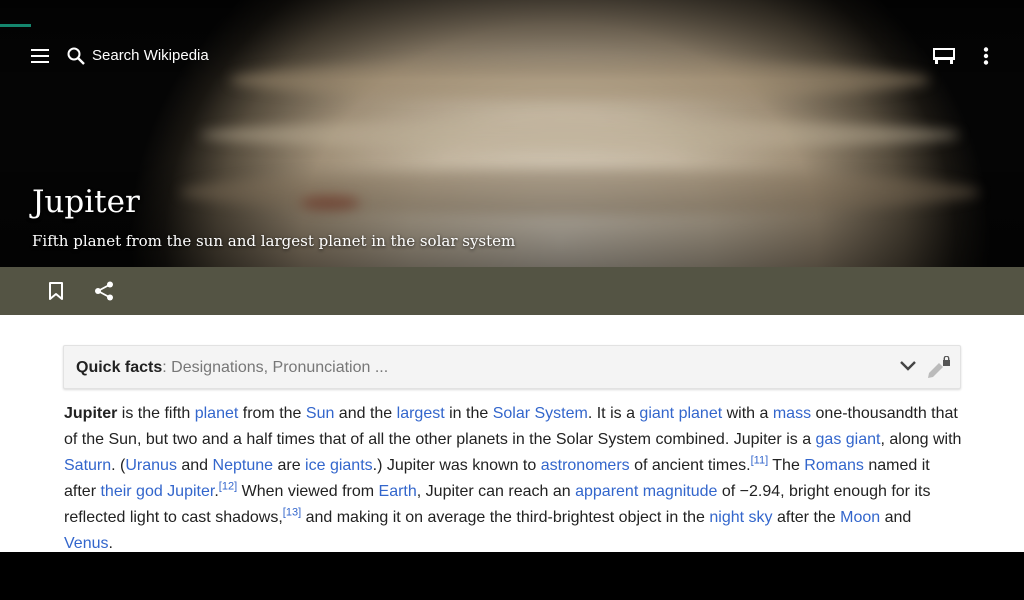 The width and height of the screenshot is (1024, 600). What do you see at coordinates (15, 25) in the screenshot?
I see `loading-progress-bar` at bounding box center [15, 25].